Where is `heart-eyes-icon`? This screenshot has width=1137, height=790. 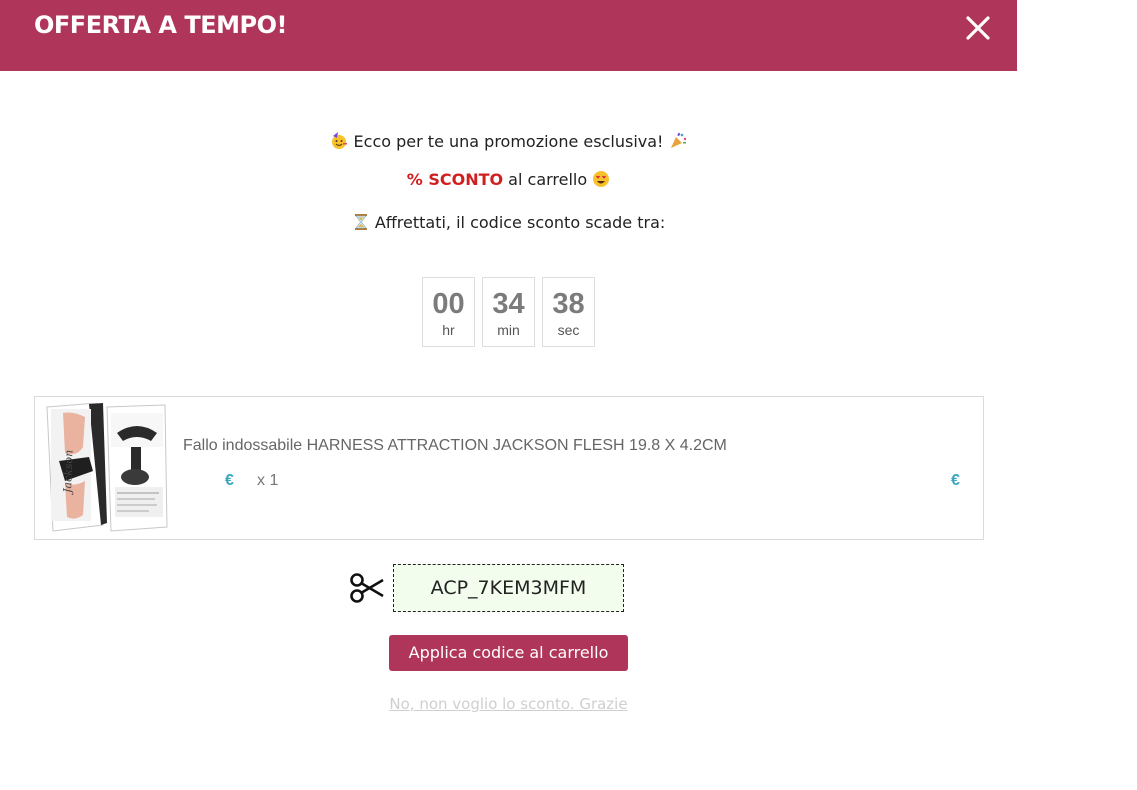
heart-eyes-icon is located at coordinates (601, 179).